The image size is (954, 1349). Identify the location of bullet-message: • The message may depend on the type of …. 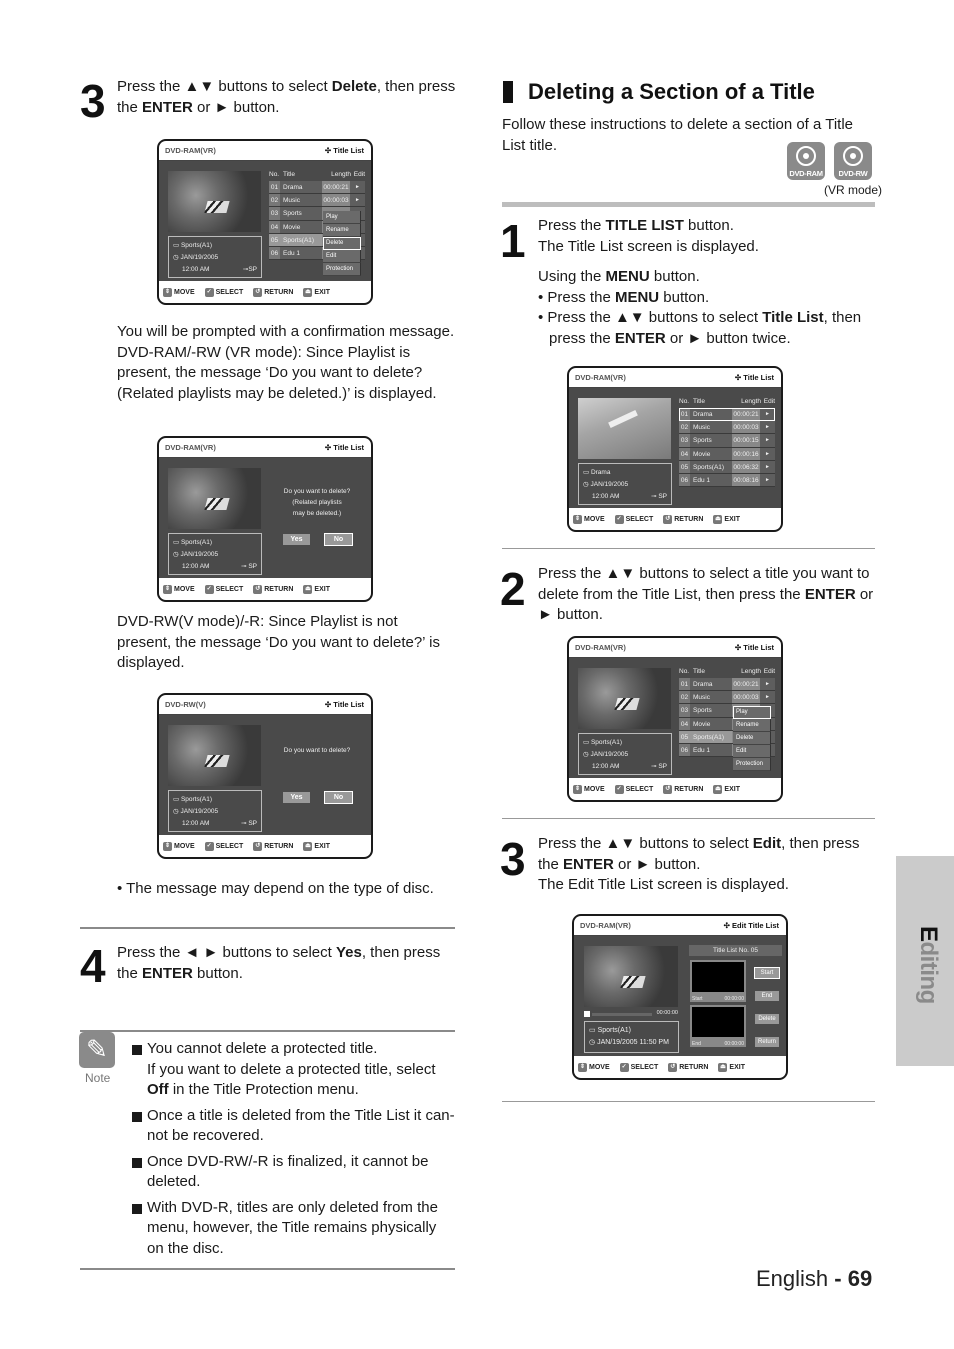
(275, 888).